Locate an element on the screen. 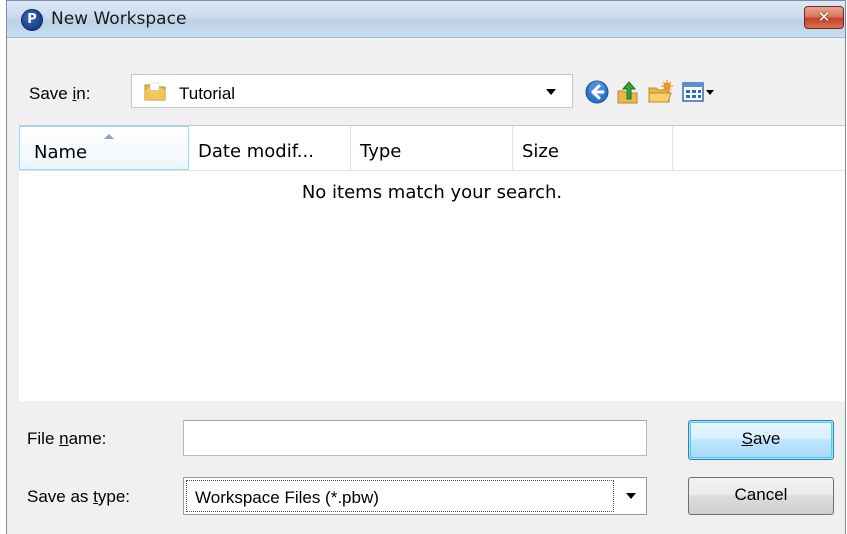  cancel-button-label: Cancel is located at coordinates (761, 494).